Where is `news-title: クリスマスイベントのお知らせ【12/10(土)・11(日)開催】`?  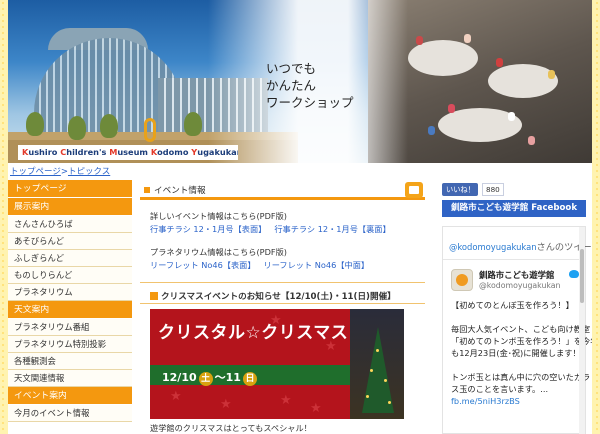 news-title: クリスマスイベントのお知らせ【12/10(土)・11(日)開催】 is located at coordinates (273, 296).